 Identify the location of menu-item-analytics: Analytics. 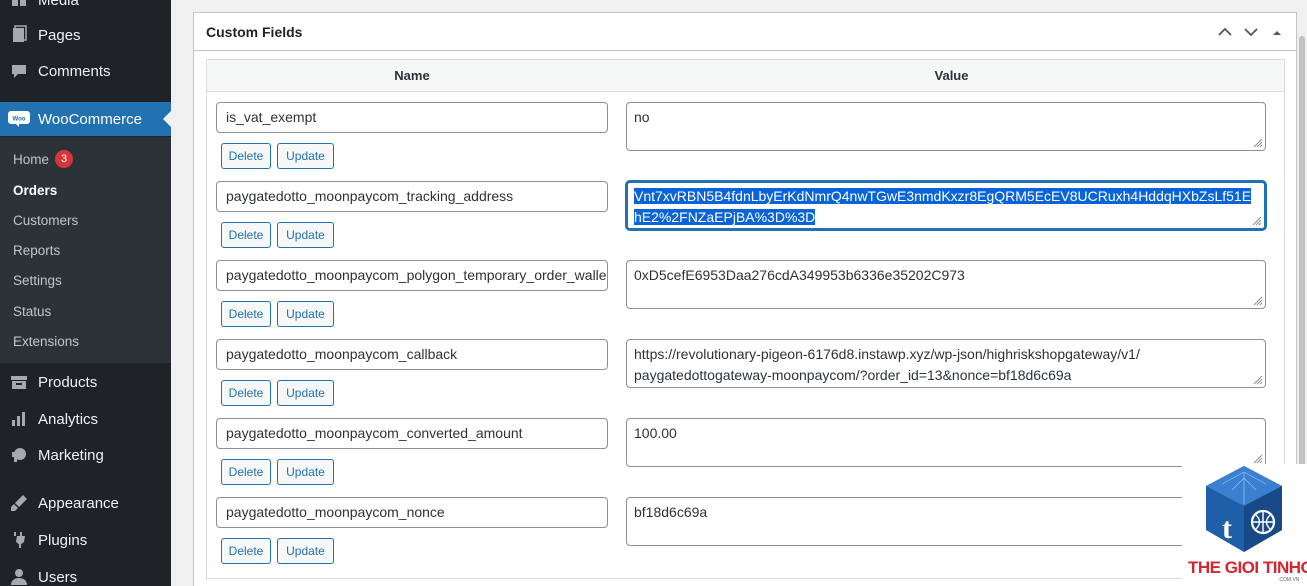
(85, 419).